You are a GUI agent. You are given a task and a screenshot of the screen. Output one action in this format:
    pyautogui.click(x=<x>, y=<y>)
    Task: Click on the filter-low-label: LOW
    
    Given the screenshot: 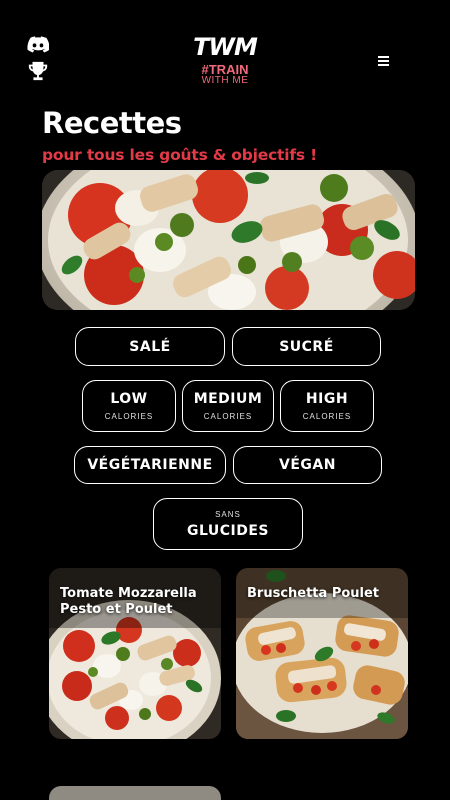 What is the action you would take?
    pyautogui.click(x=129, y=399)
    